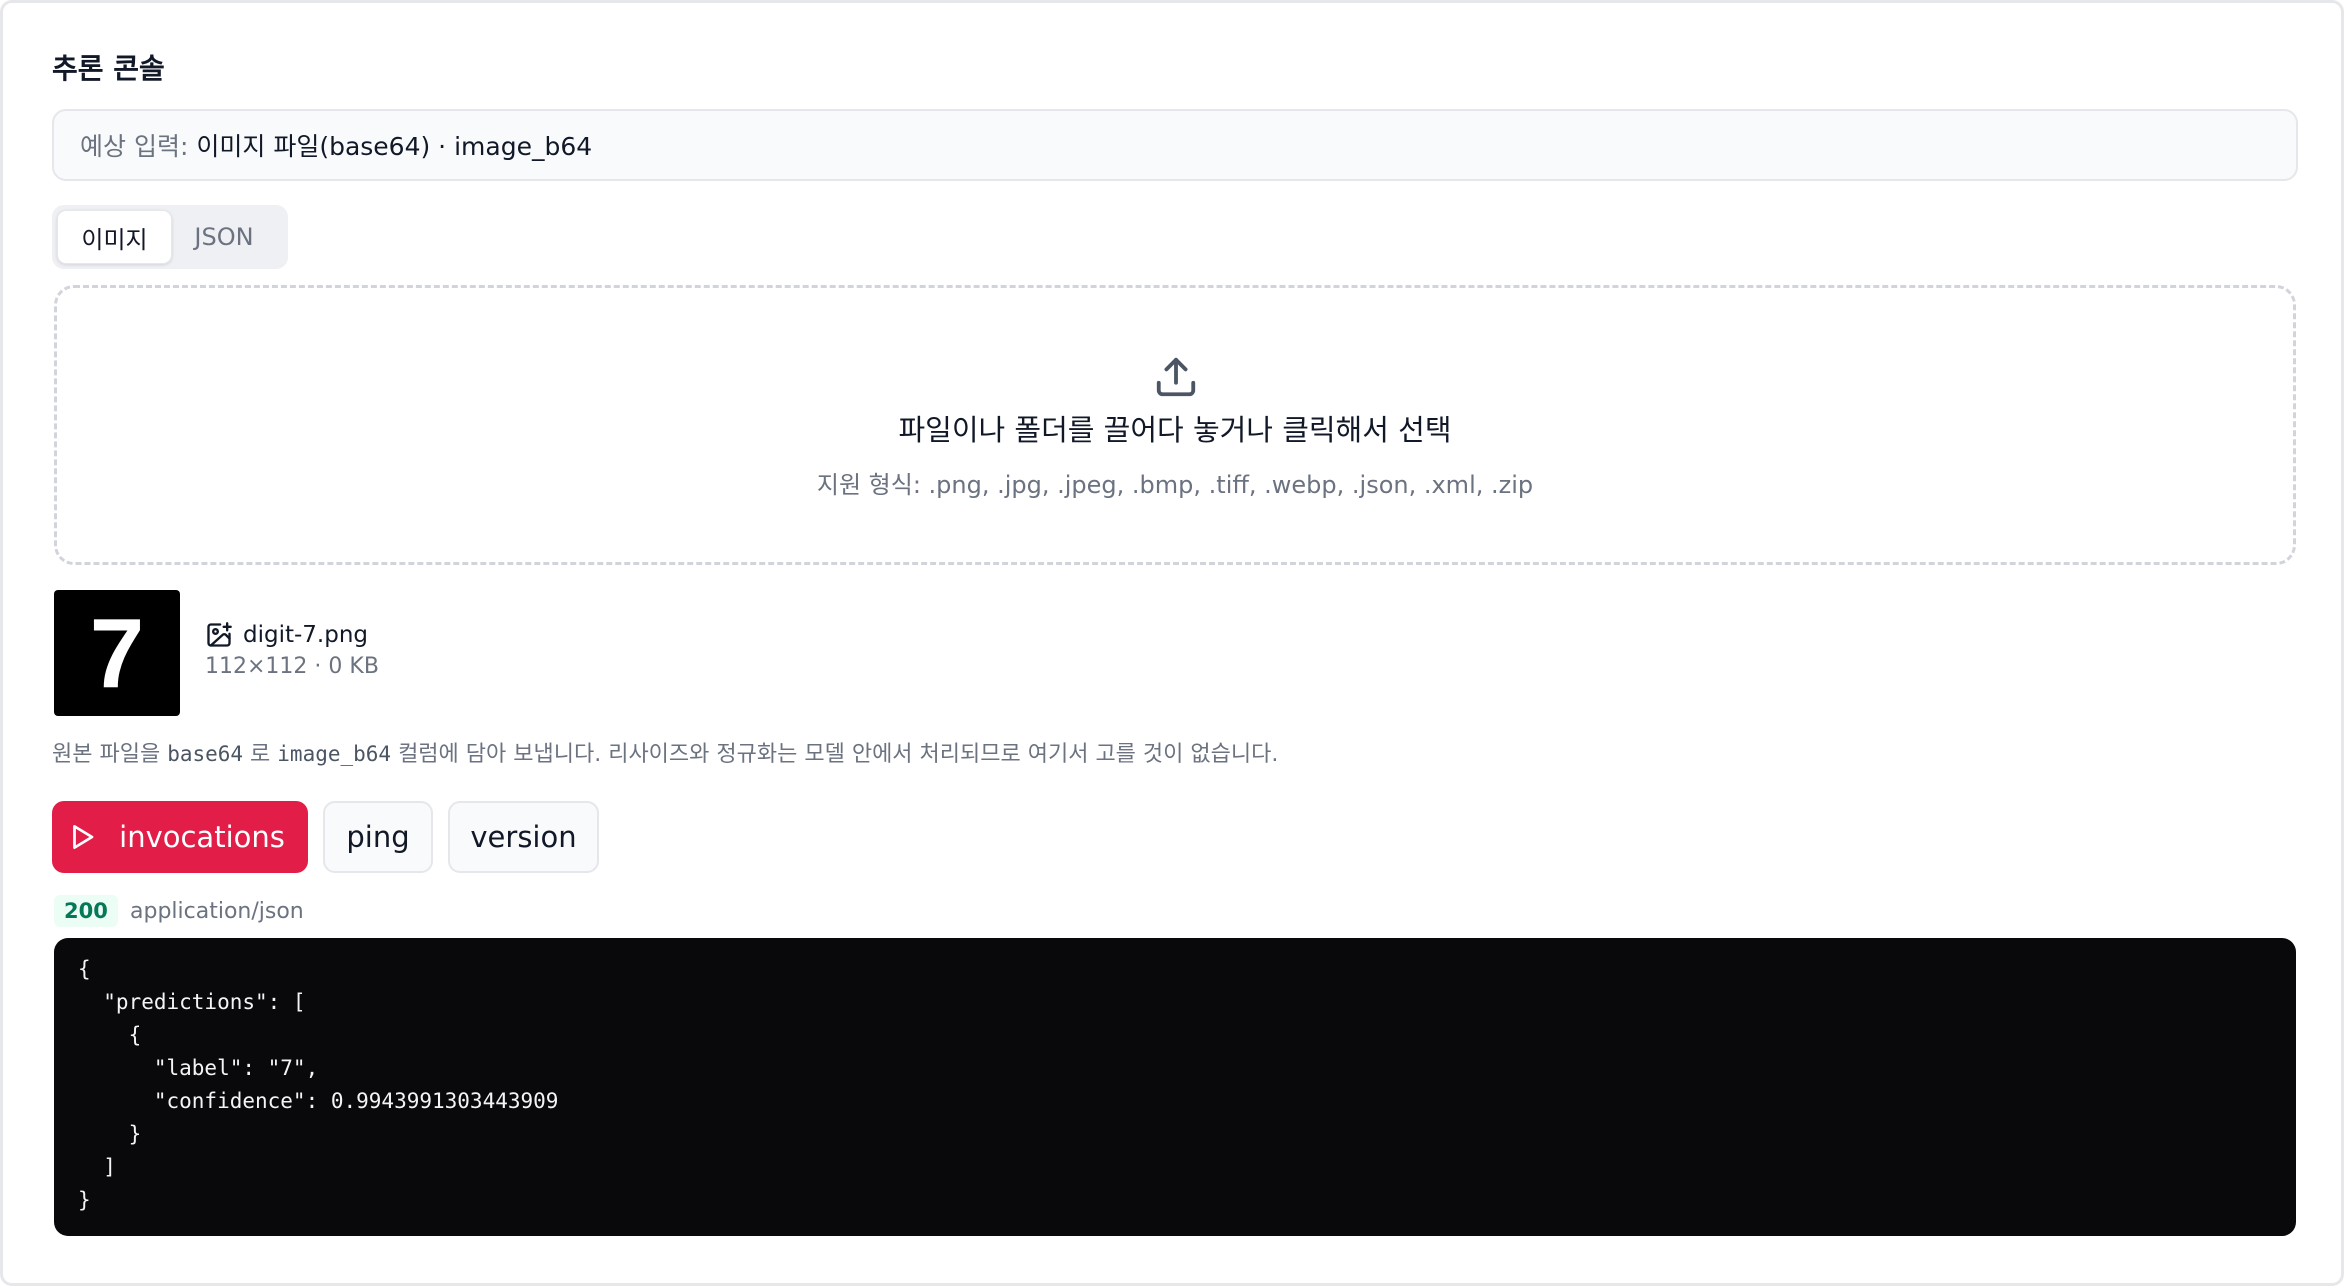 This screenshot has height=1286, width=2344. Describe the element at coordinates (108, 68) in the screenshot. I see `console-title: 추론 콘솔` at that location.